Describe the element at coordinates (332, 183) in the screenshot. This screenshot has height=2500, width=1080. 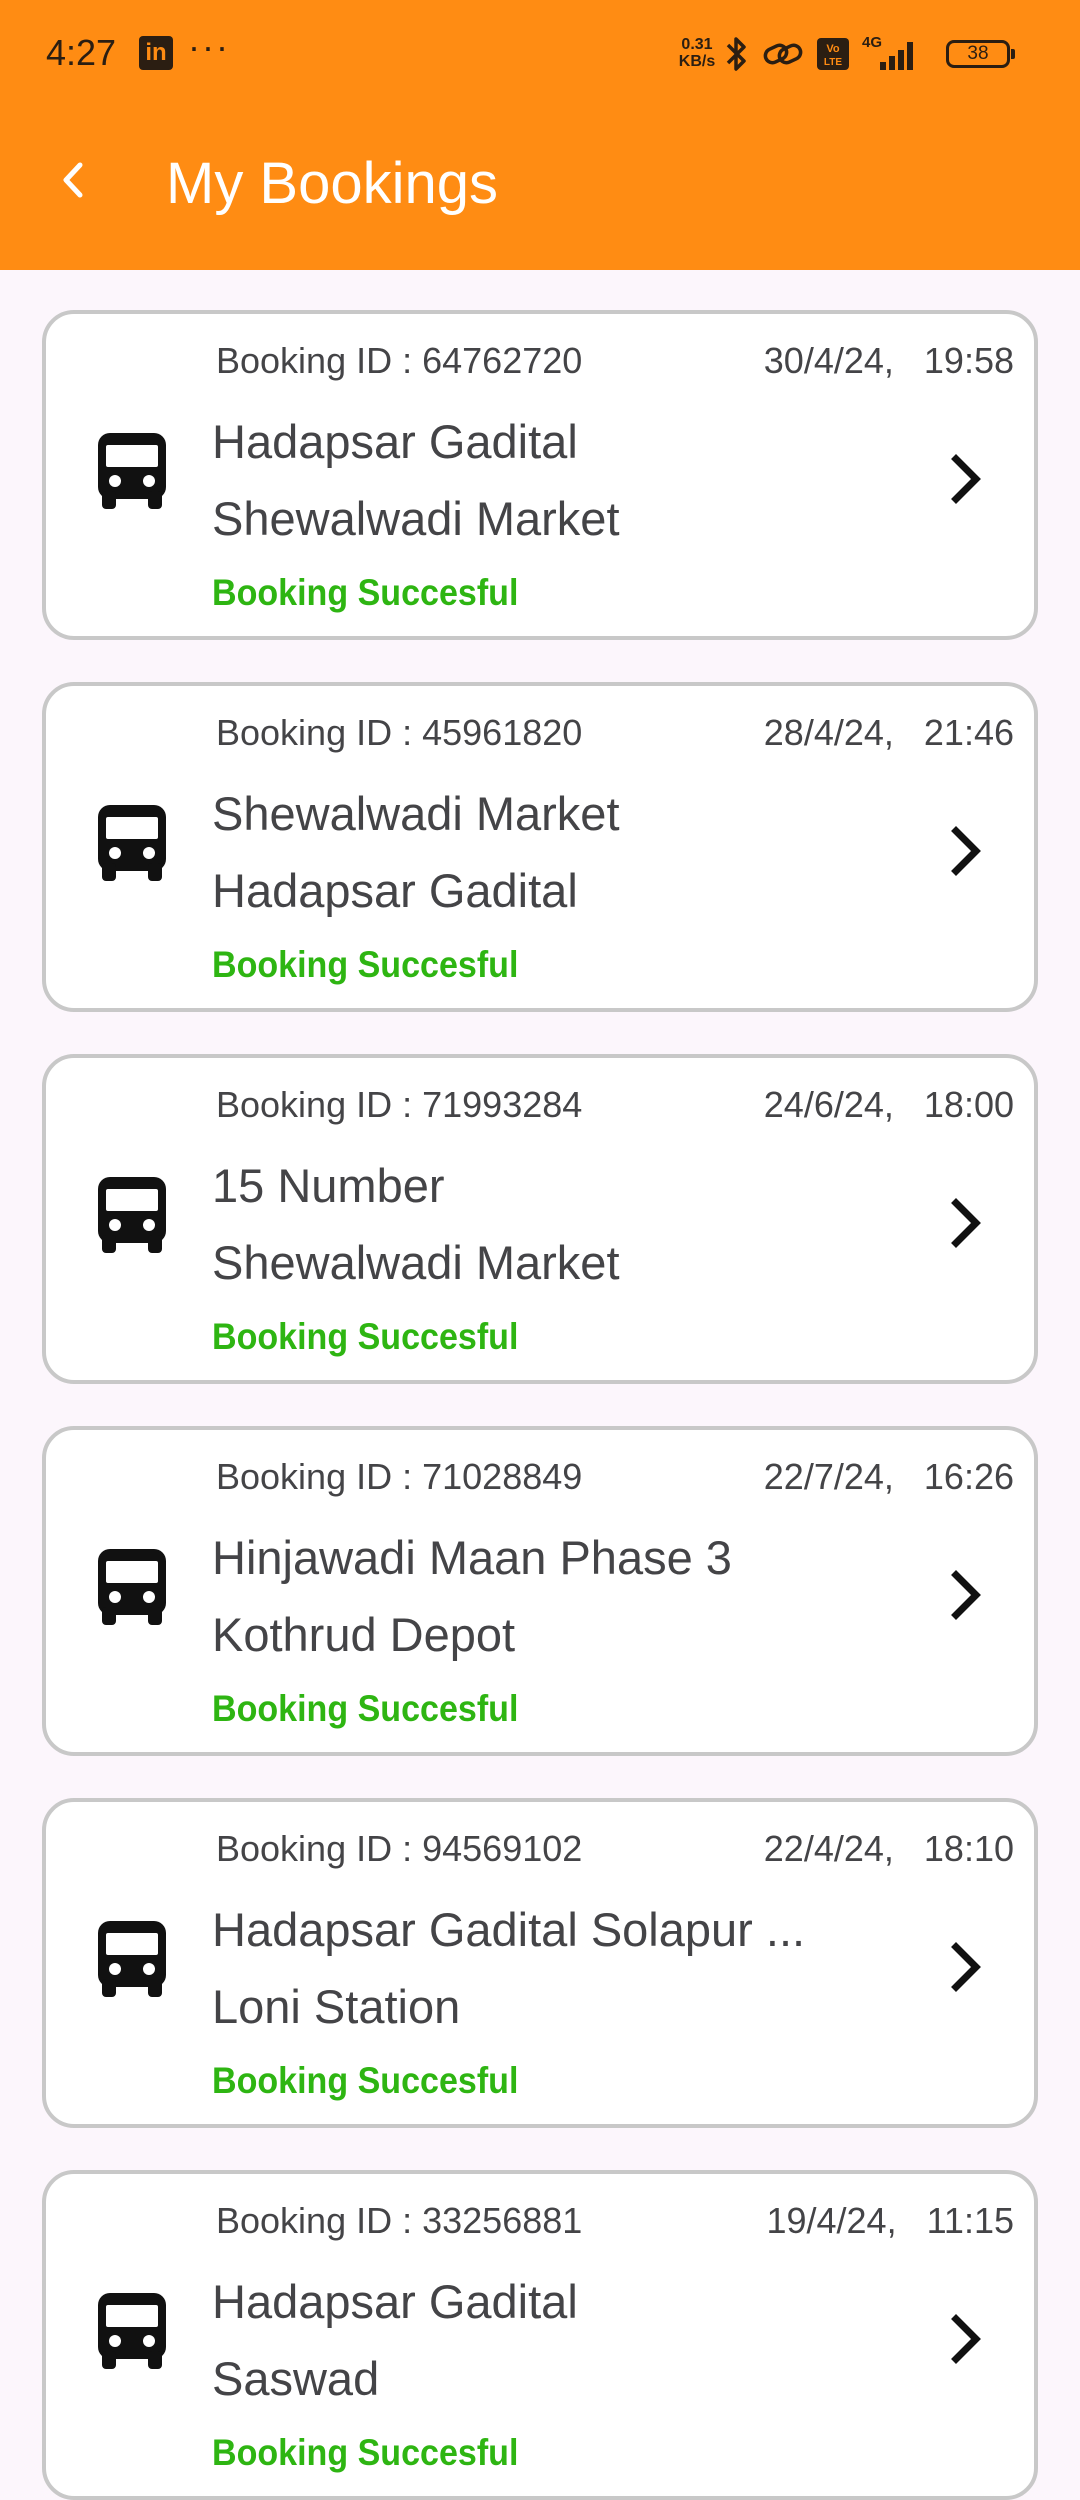
I see `page-title: My Bookings` at that location.